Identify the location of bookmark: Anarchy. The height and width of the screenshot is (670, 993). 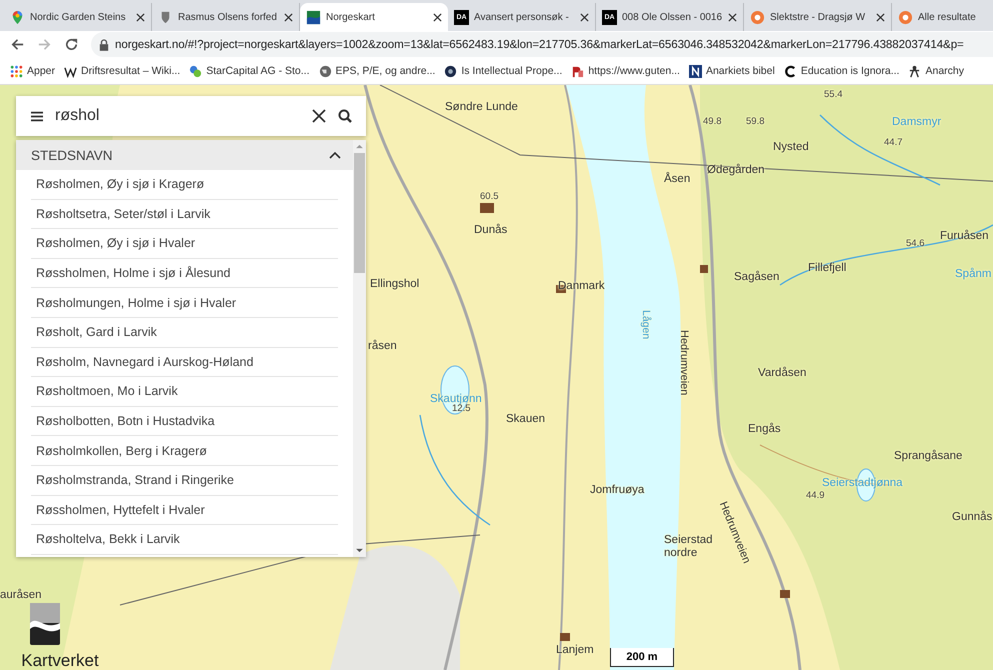
(936, 71).